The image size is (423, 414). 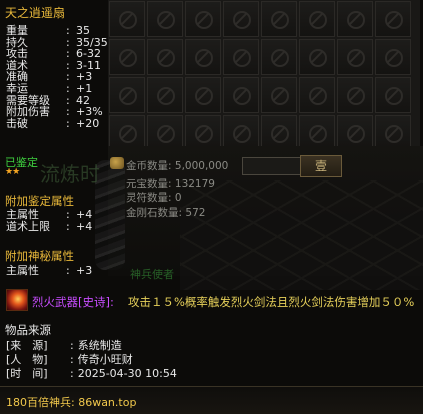 I want to click on stat-key: 击破, so click(x=17, y=123).